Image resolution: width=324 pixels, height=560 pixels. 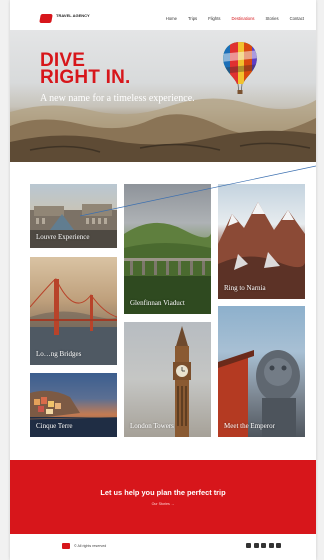 I want to click on destination-label: Ring to Narnia, so click(x=245, y=288).